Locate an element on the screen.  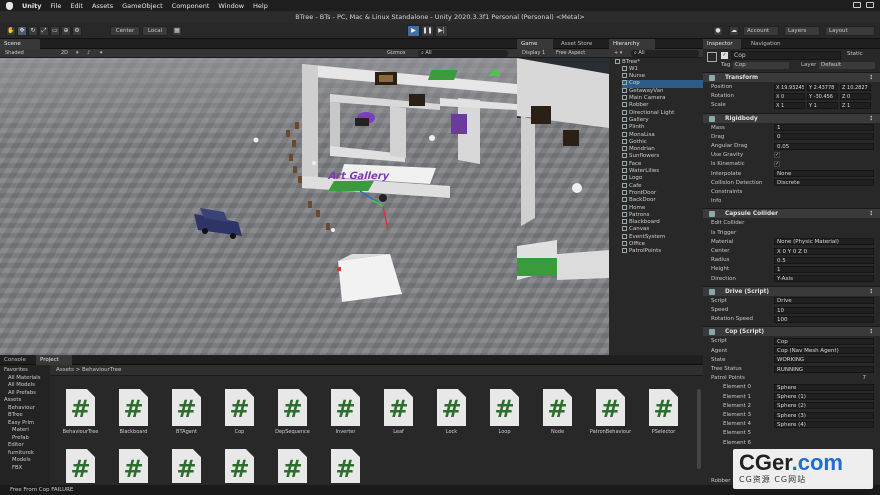
script-asset: # PatronBehaviour is located at coordinates (609, 418).